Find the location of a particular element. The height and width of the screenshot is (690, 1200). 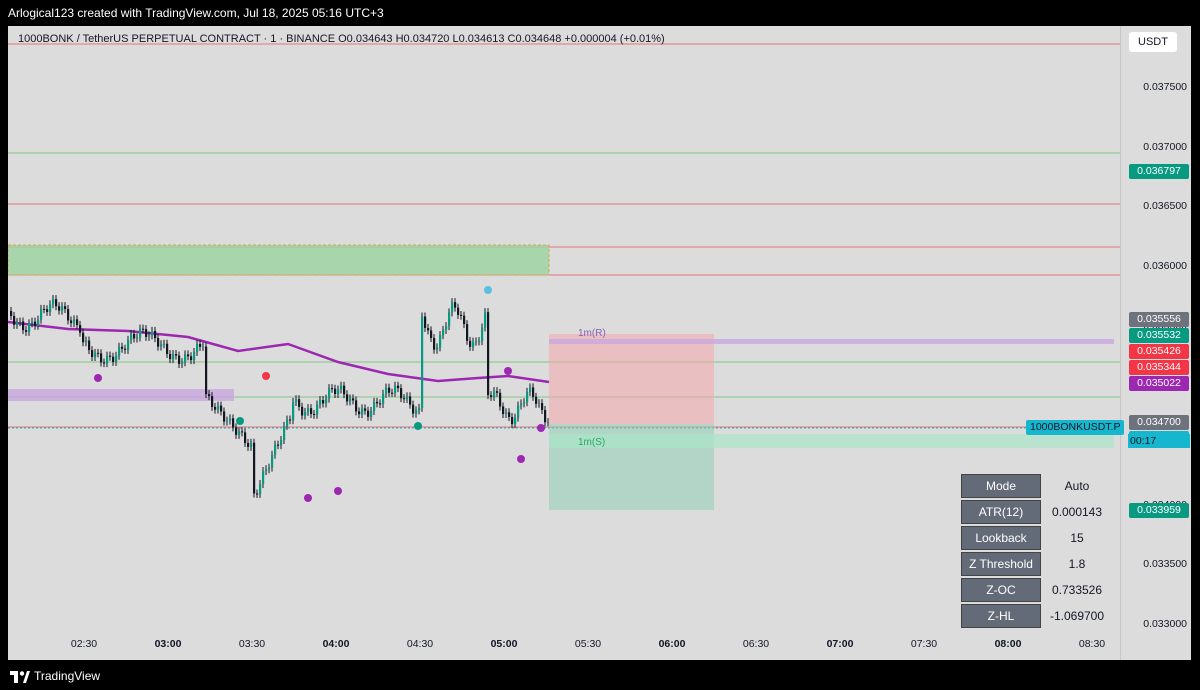

tradingview-logo: TradingView is located at coordinates (55, 676).